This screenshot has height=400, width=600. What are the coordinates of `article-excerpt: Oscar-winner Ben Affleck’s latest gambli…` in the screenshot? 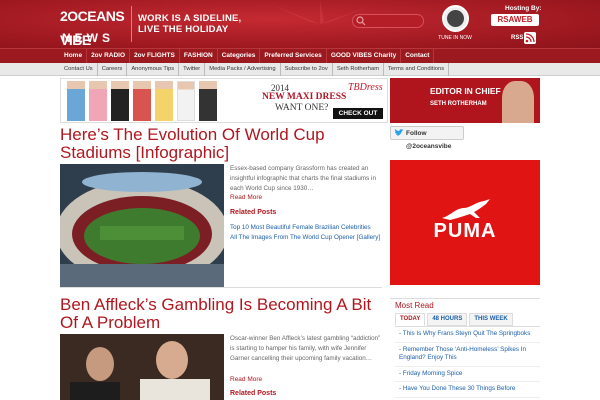 It's located at (305, 348).